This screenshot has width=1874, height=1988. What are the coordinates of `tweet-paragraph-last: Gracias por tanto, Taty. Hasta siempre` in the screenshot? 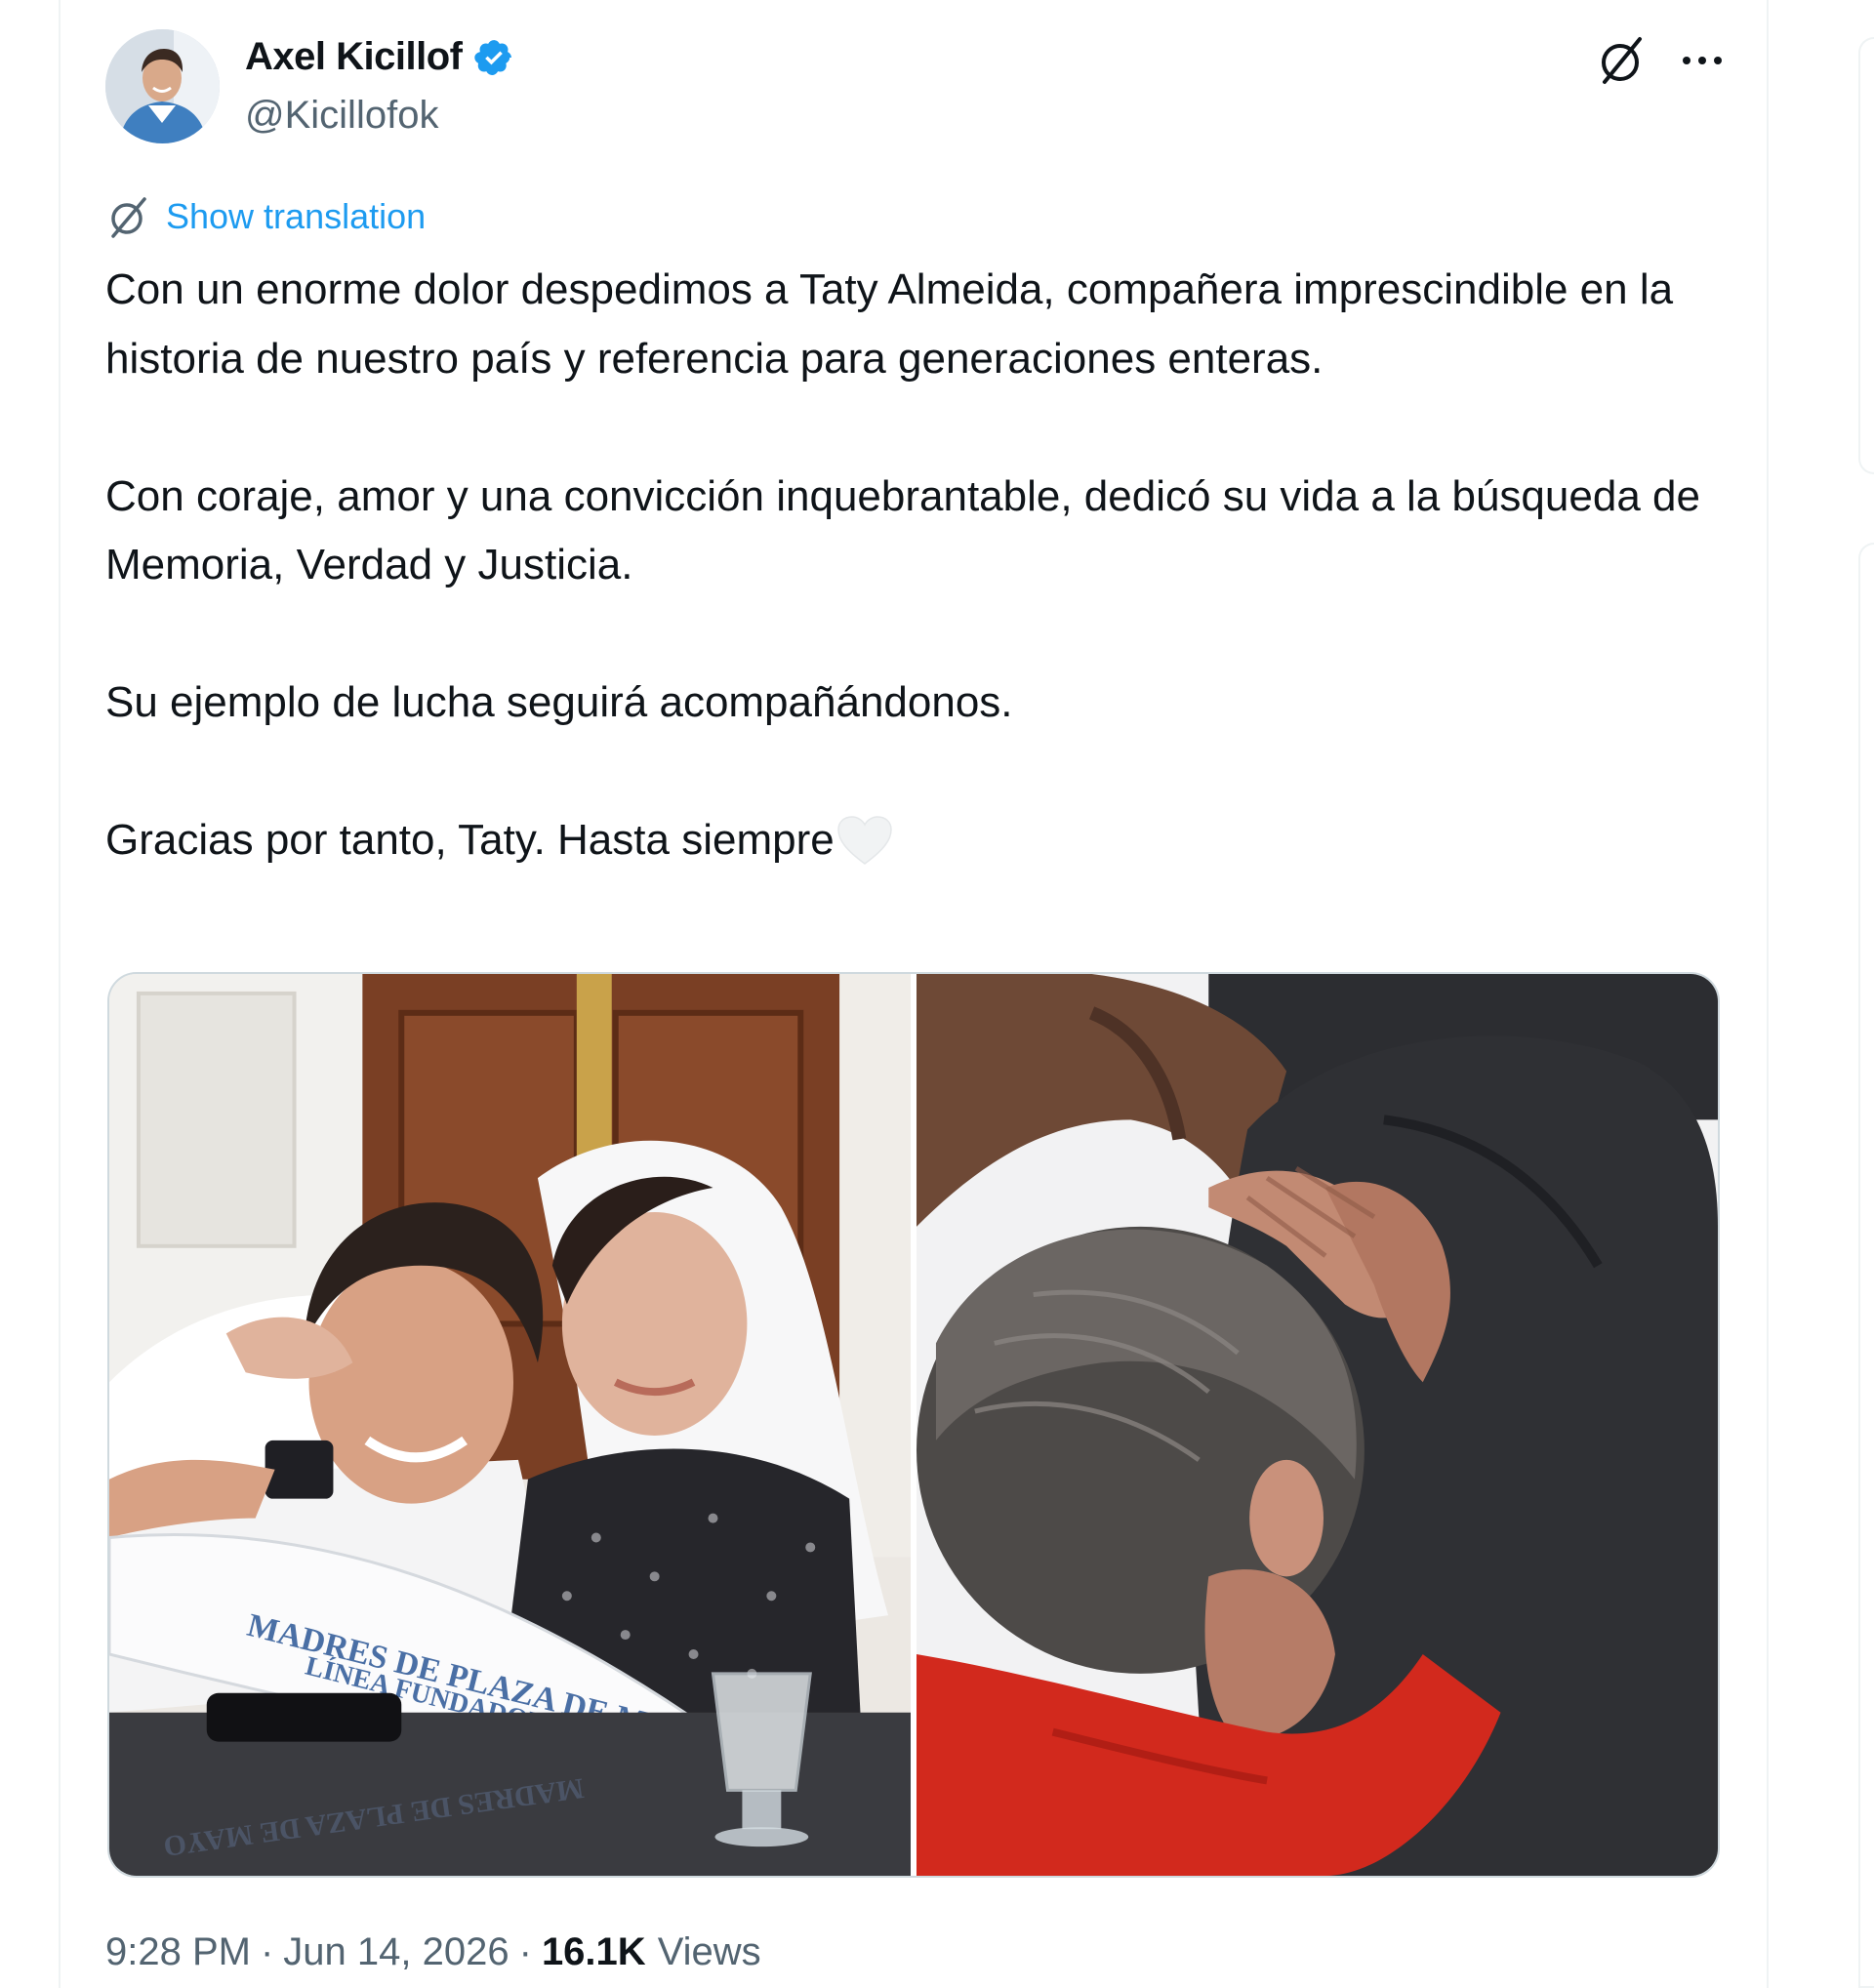 It's located at (925, 840).